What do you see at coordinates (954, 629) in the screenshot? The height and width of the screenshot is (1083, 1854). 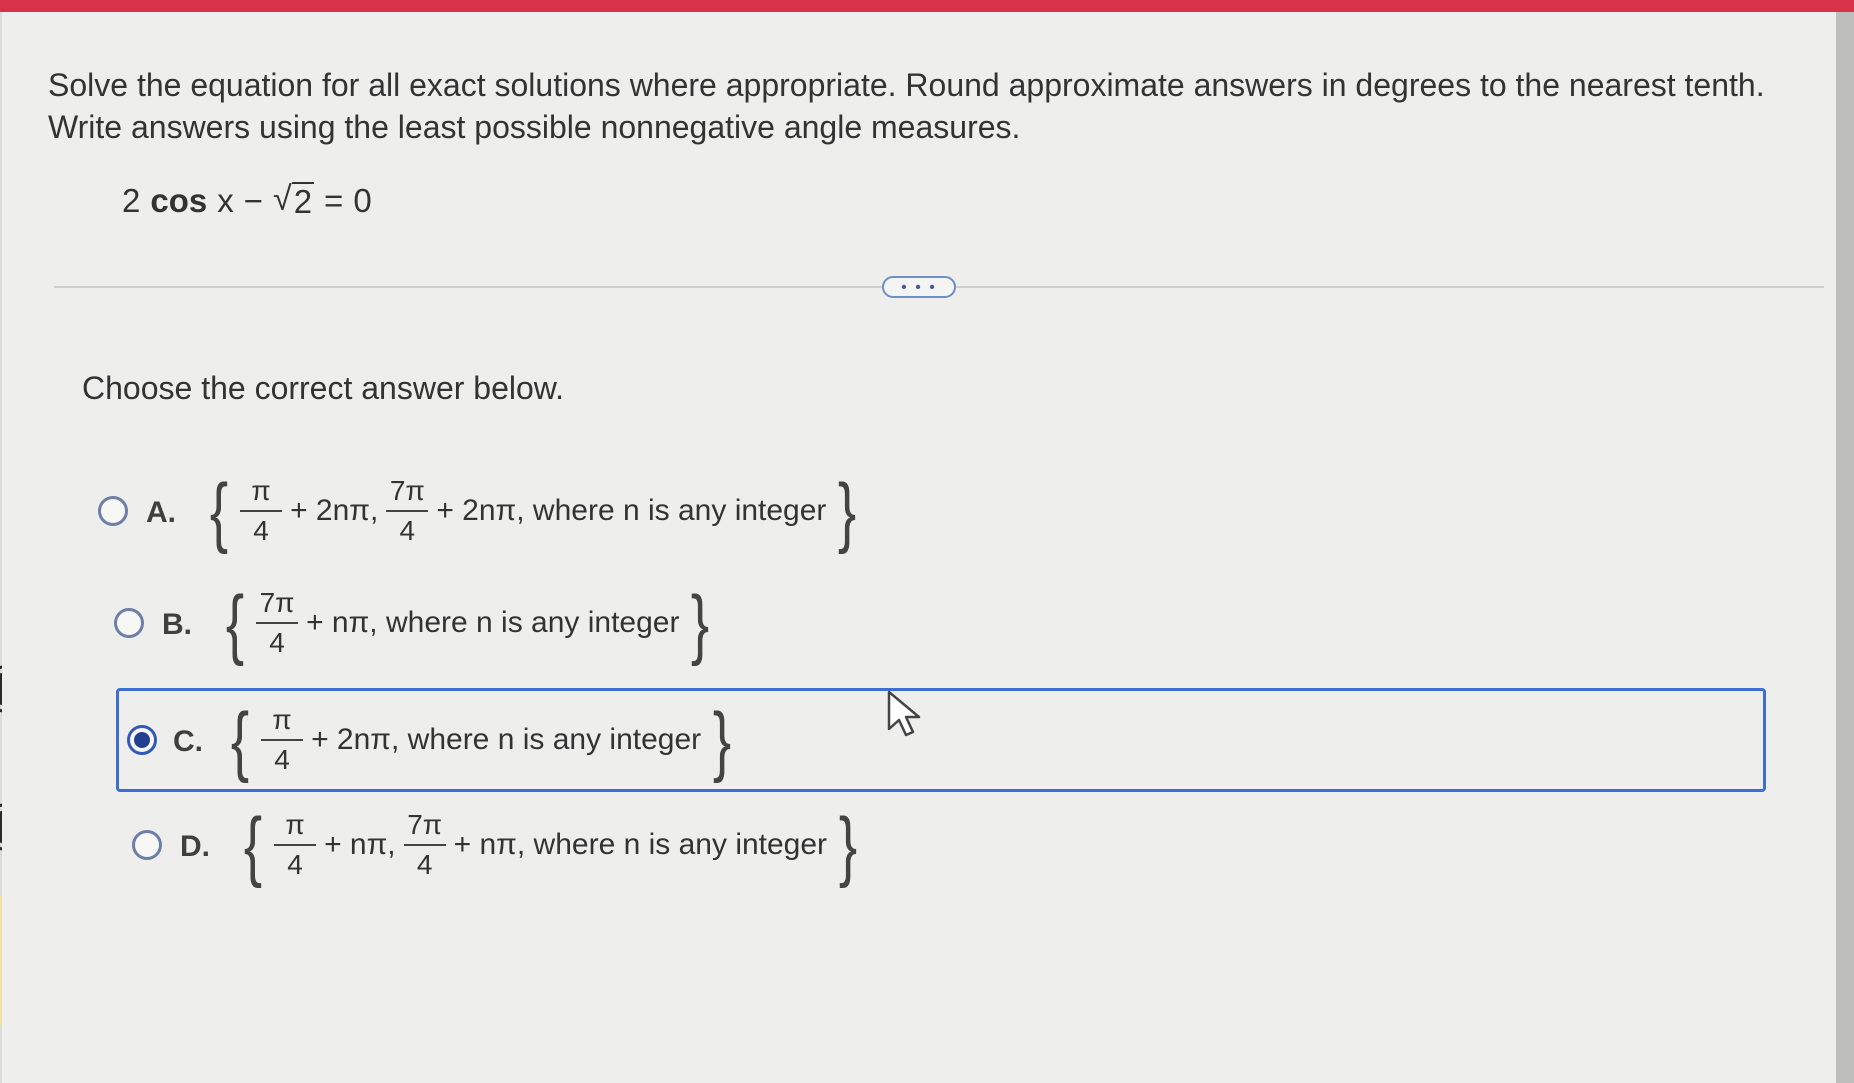 I see `answer-option-b: B. { 7π 4 + nπ, where n is any integer }` at bounding box center [954, 629].